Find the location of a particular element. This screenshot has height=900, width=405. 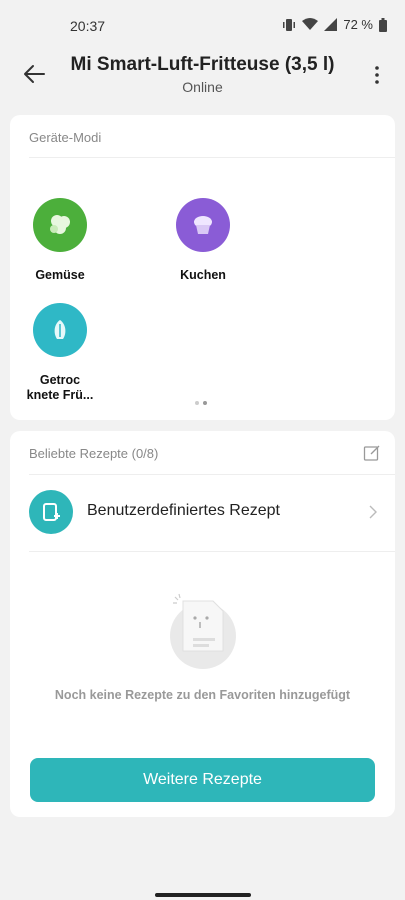

mode-gemuese: Gemüse is located at coordinates (60, 240).